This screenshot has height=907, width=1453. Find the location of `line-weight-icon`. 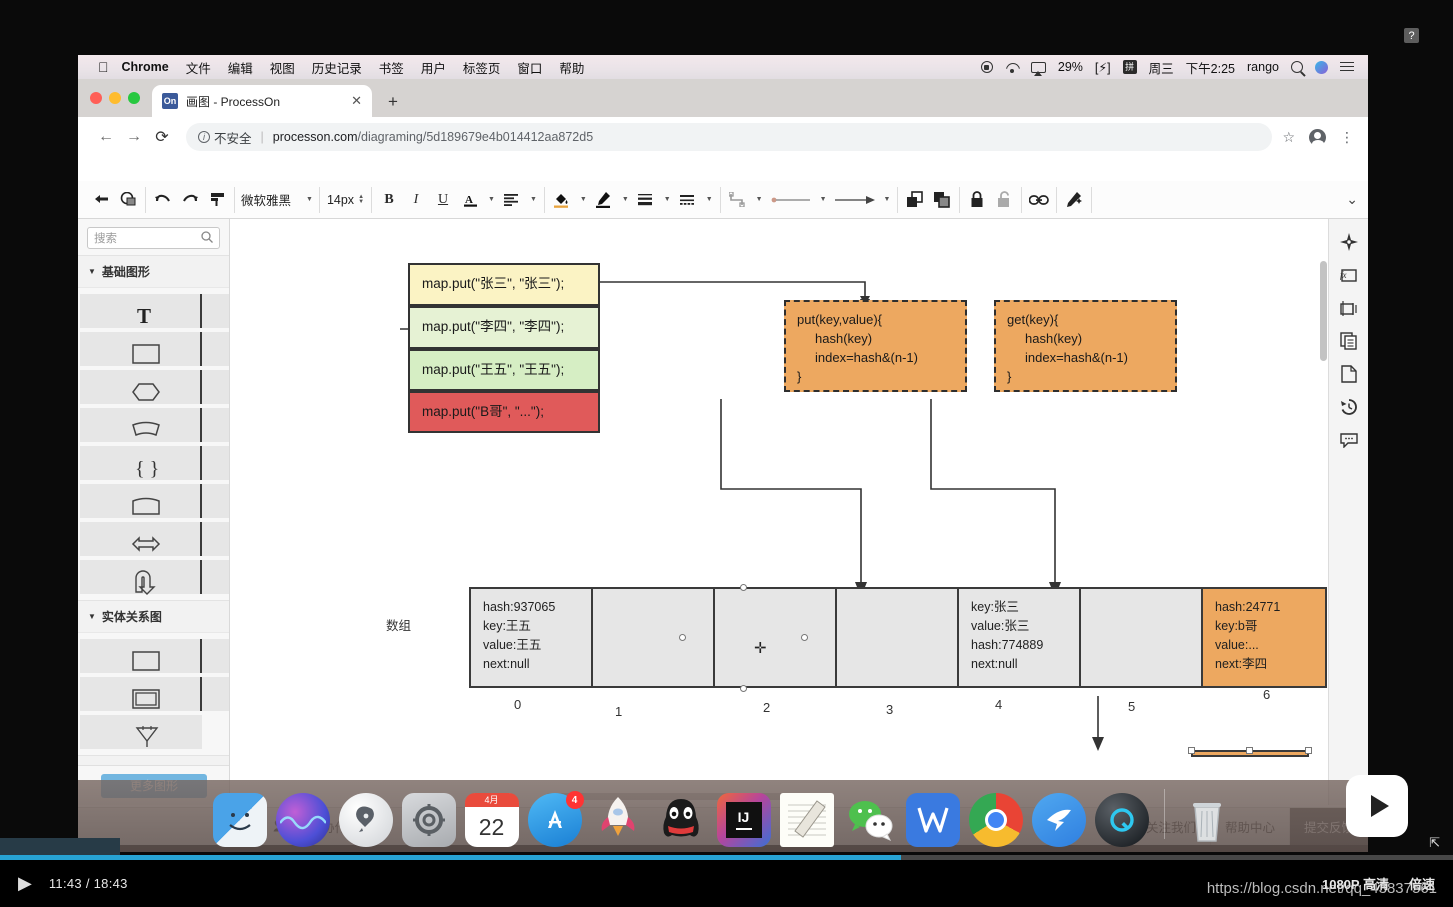

line-weight-icon is located at coordinates (646, 200).